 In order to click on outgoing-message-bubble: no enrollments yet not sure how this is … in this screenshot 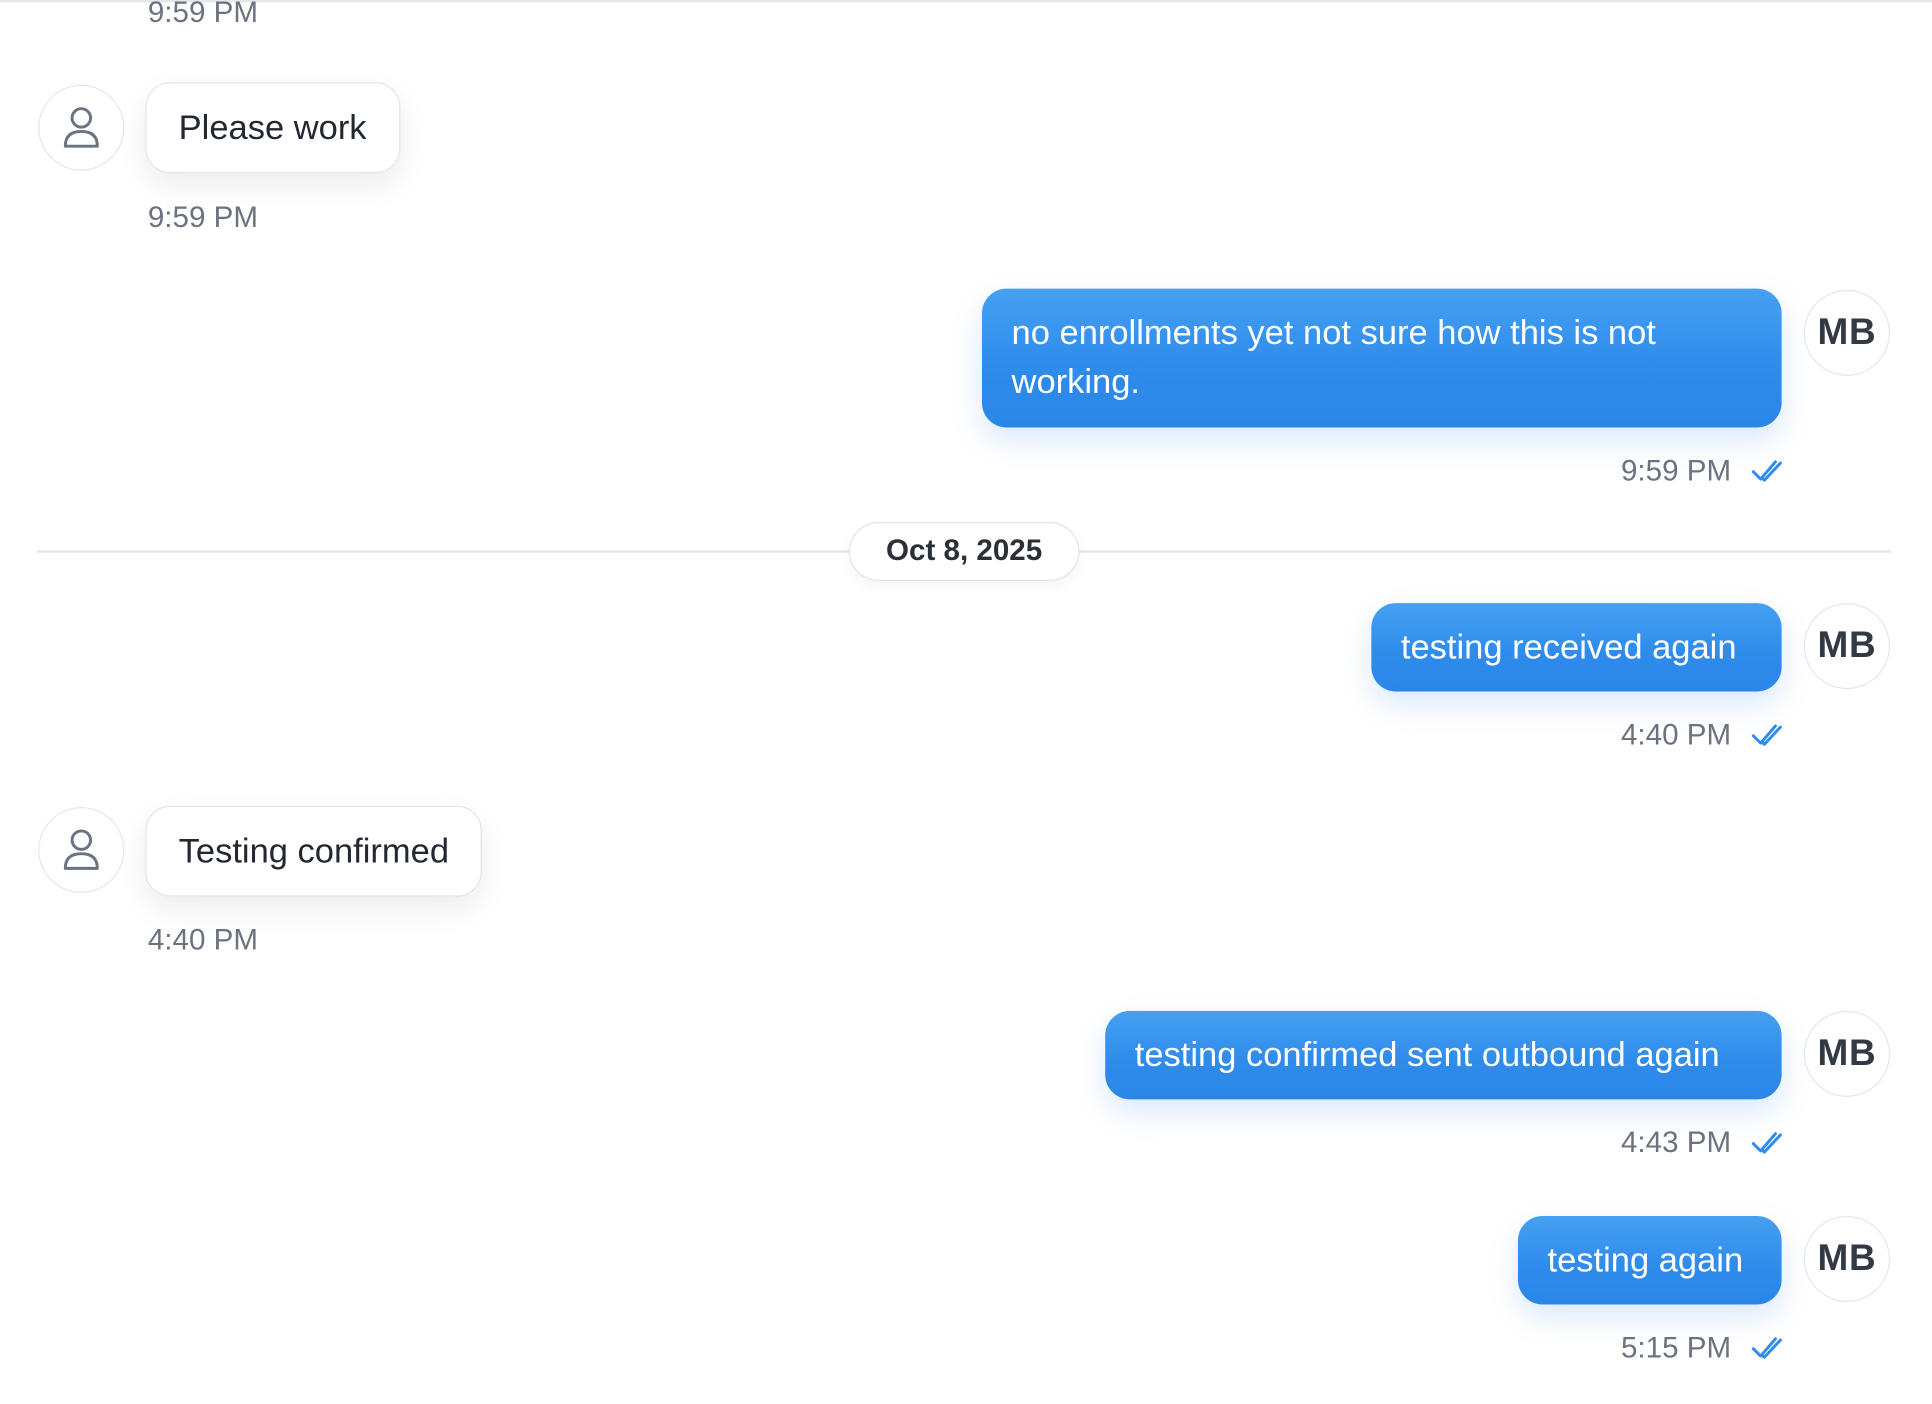, I will do `click(1381, 358)`.